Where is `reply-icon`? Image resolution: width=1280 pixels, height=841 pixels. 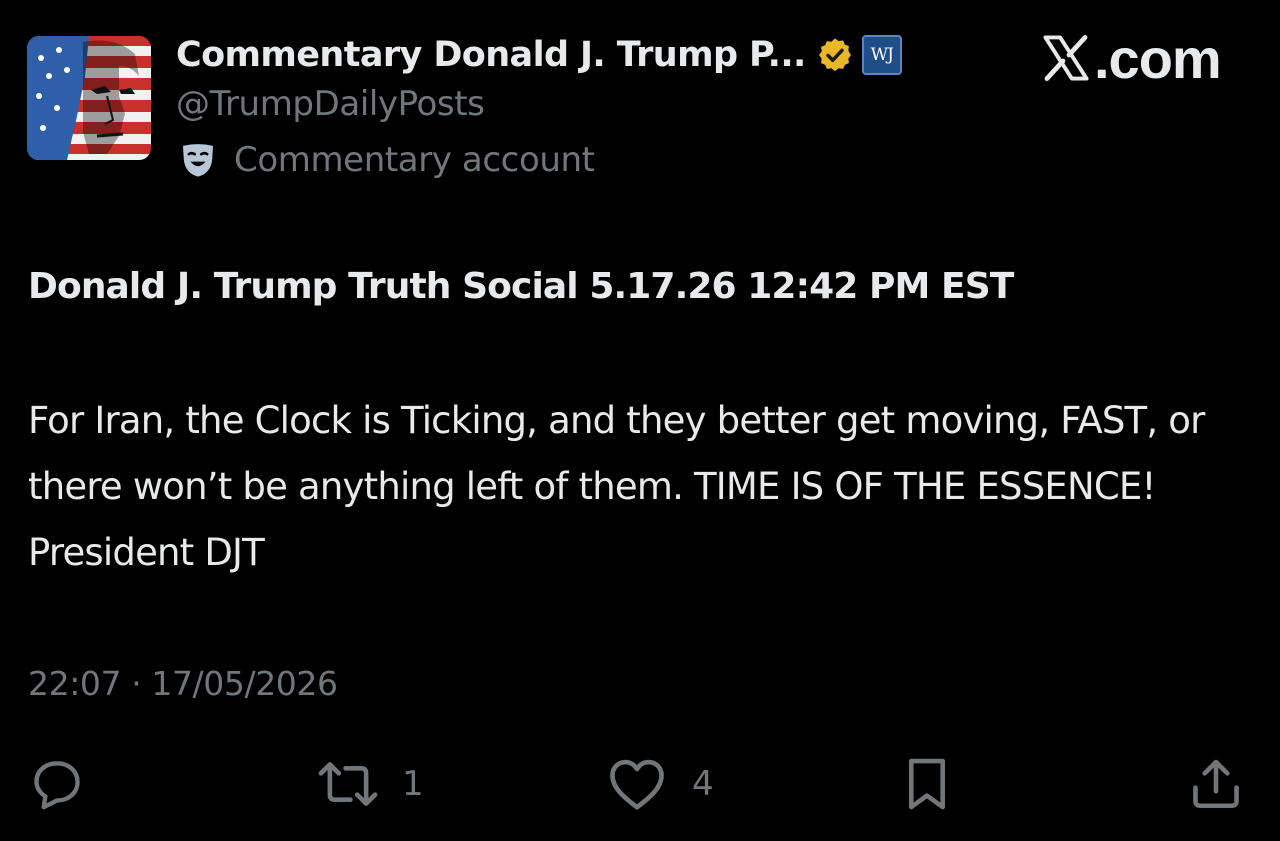 reply-icon is located at coordinates (57, 784).